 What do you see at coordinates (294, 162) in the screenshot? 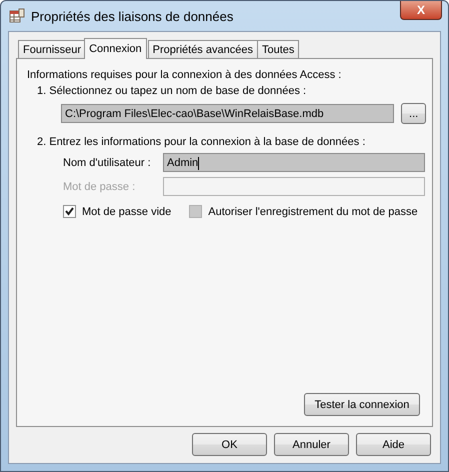
I see `input-field: Admin` at bounding box center [294, 162].